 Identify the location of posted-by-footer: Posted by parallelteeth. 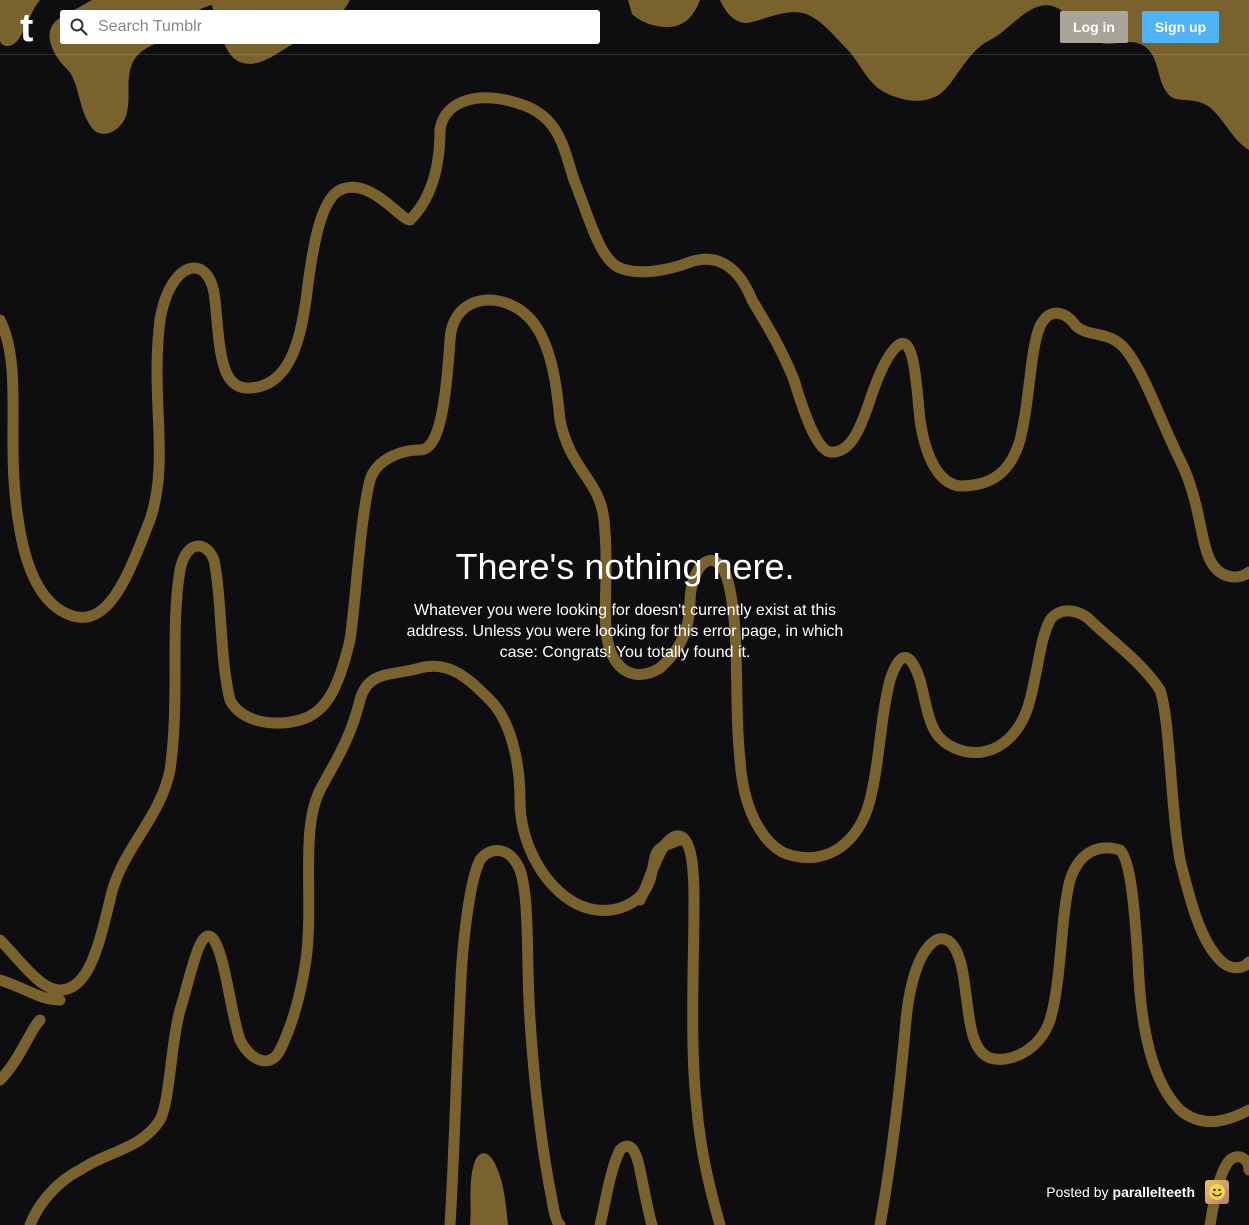
(1137, 1192).